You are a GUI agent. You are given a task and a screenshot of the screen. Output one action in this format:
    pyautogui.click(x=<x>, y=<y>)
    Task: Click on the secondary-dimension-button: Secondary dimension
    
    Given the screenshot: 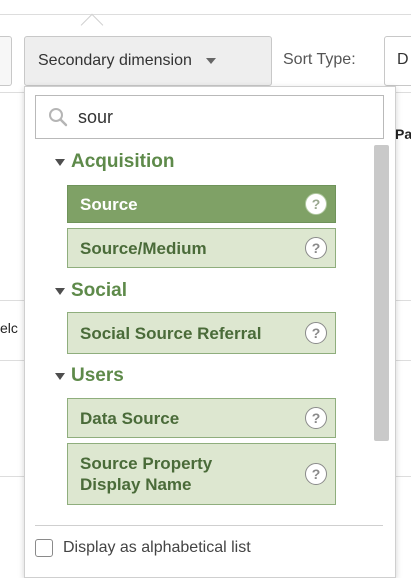 What is the action you would take?
    pyautogui.click(x=148, y=61)
    